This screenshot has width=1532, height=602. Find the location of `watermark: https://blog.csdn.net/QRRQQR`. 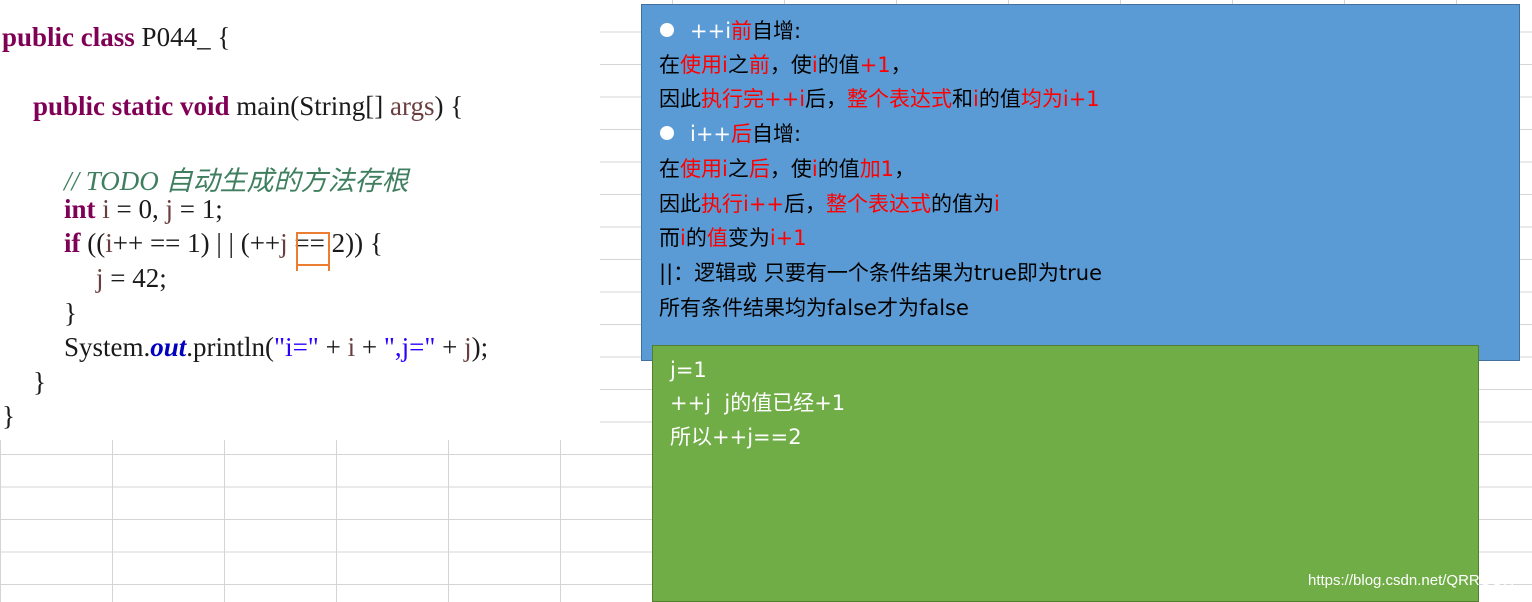

watermark: https://blog.csdn.net/QRRQQR is located at coordinates (1411, 580).